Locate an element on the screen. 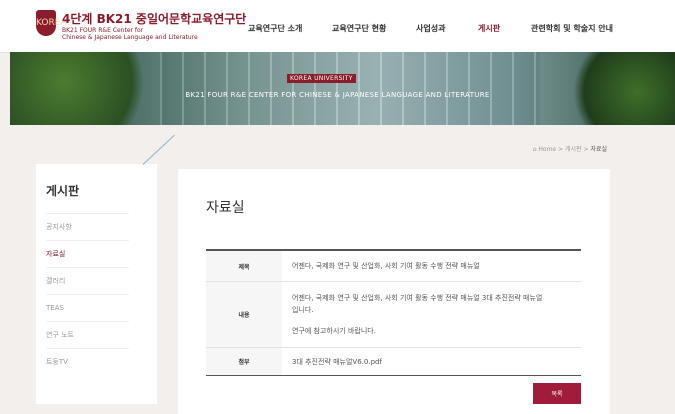 This screenshot has width=675, height=414. sidebar: 게시판 공지사항 자료실 갤러리 TEAS 연구 노트 트둥TV is located at coordinates (96, 284).